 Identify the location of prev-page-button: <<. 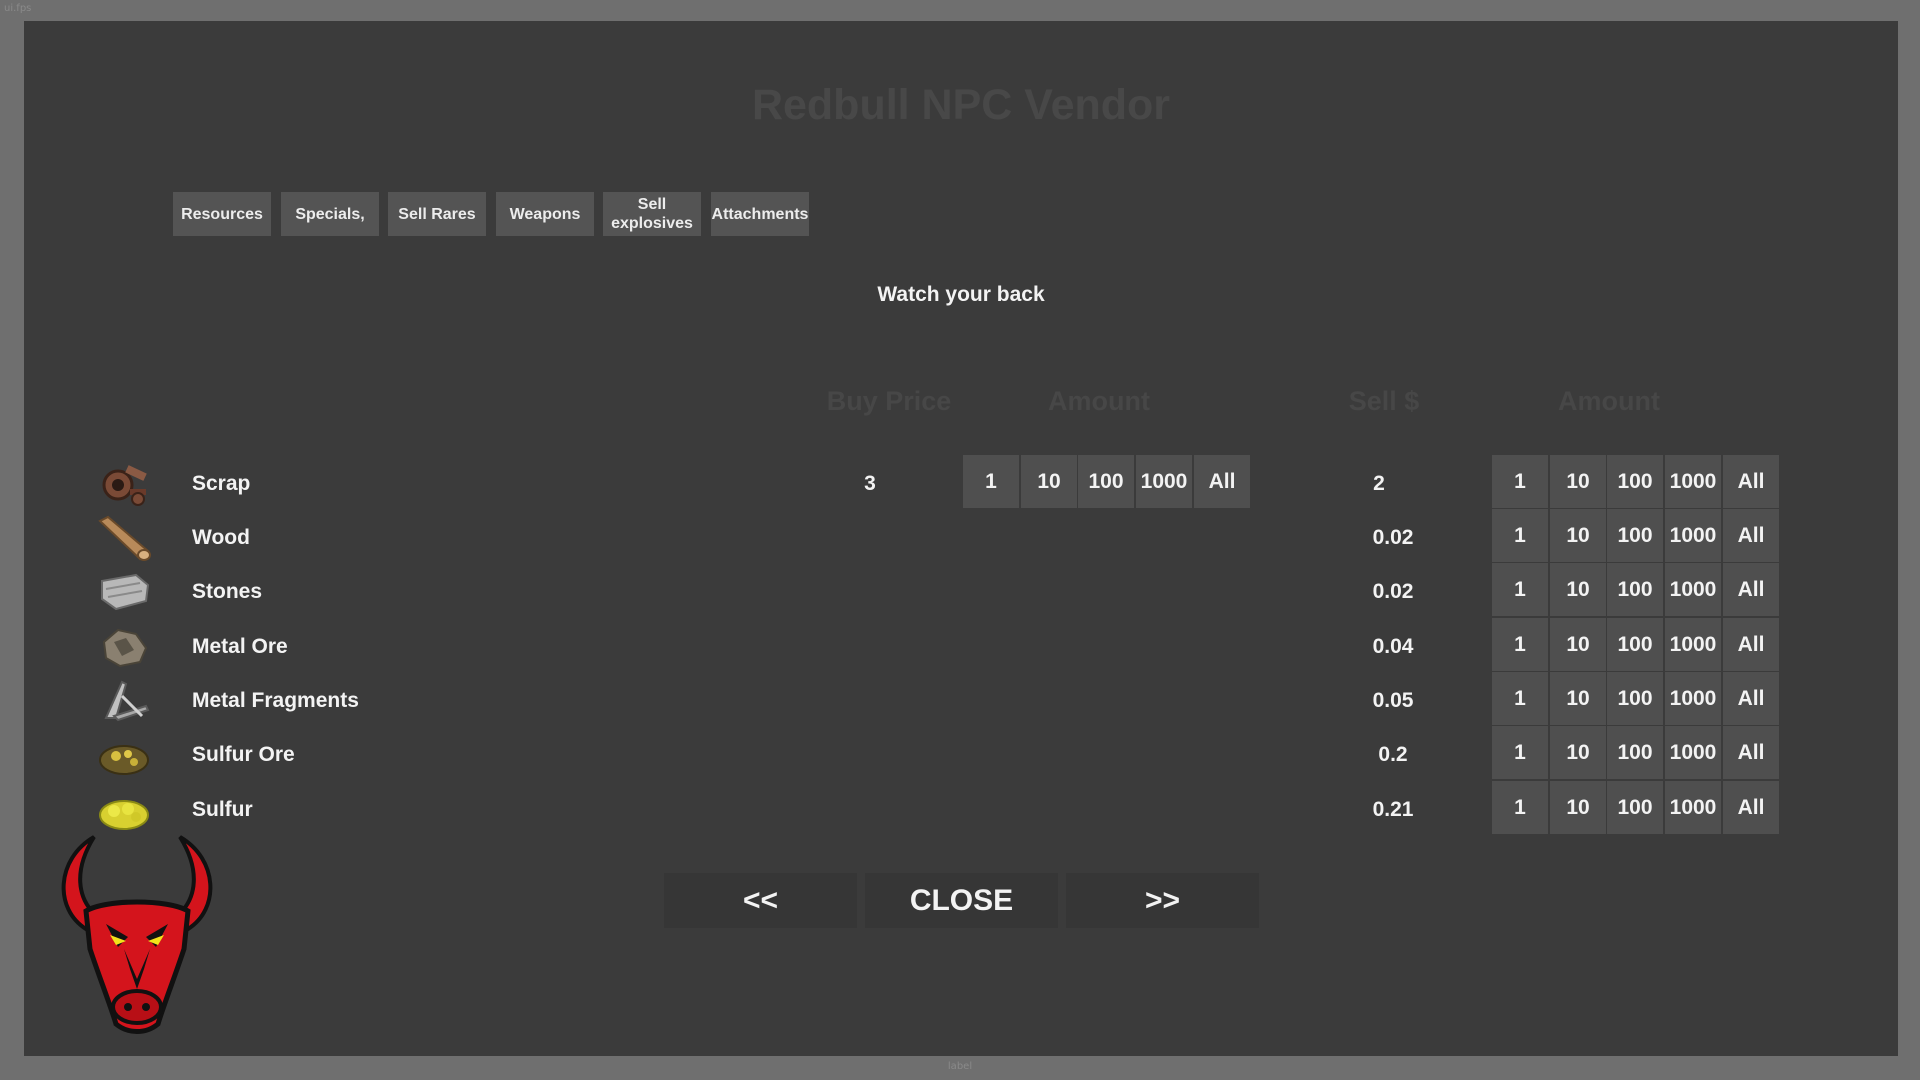
(760, 900).